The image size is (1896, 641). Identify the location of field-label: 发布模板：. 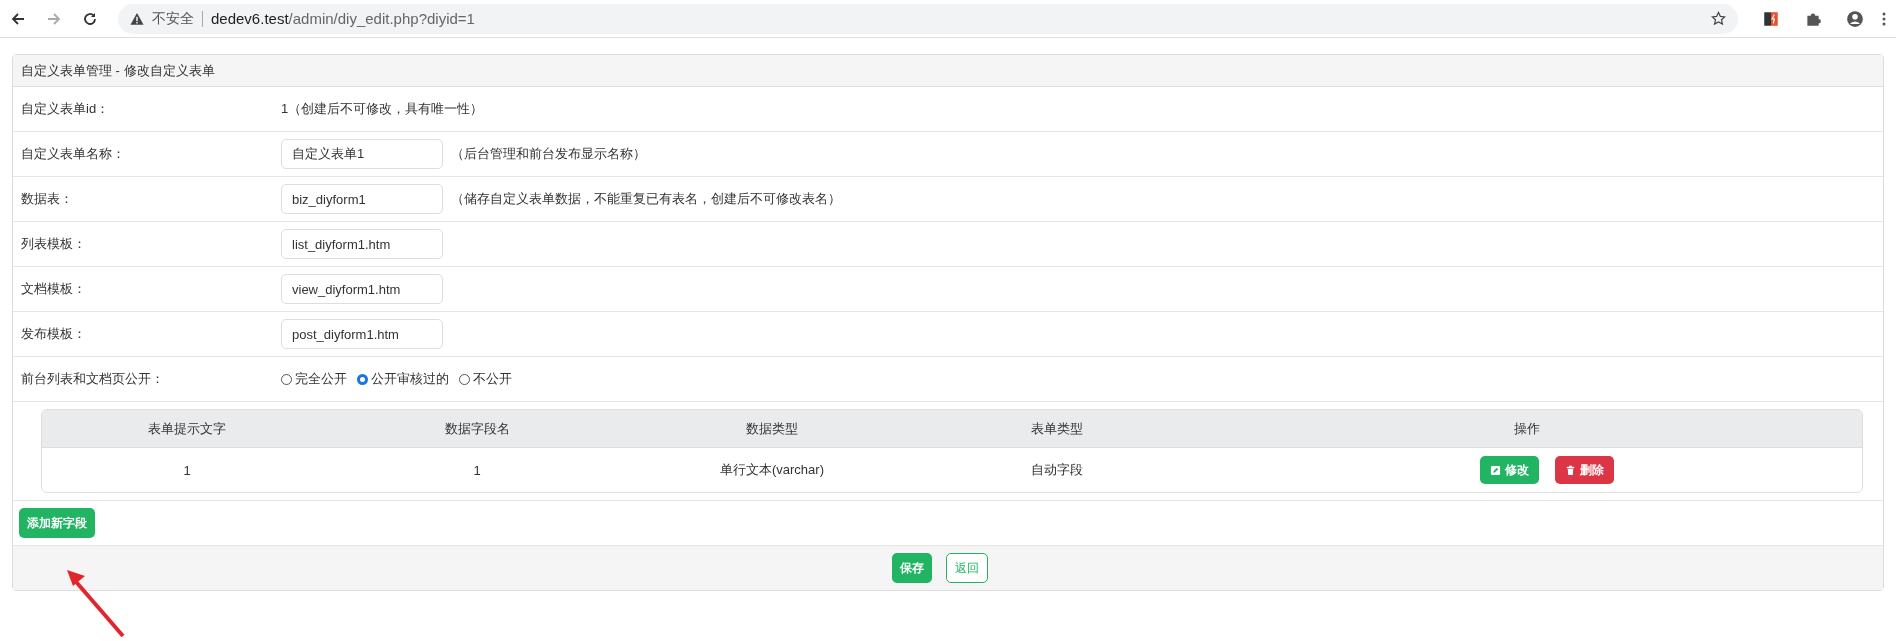
(54, 334).